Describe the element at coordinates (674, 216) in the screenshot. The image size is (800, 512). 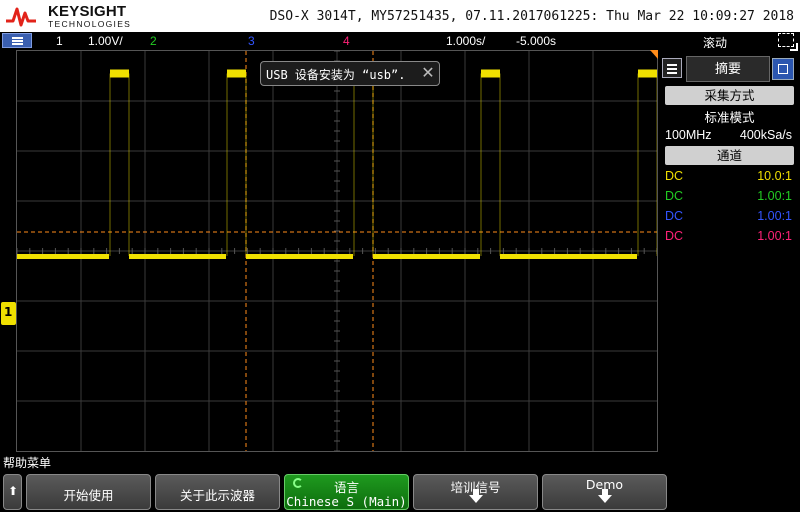
I see `ch3-coupling: DC` at that location.